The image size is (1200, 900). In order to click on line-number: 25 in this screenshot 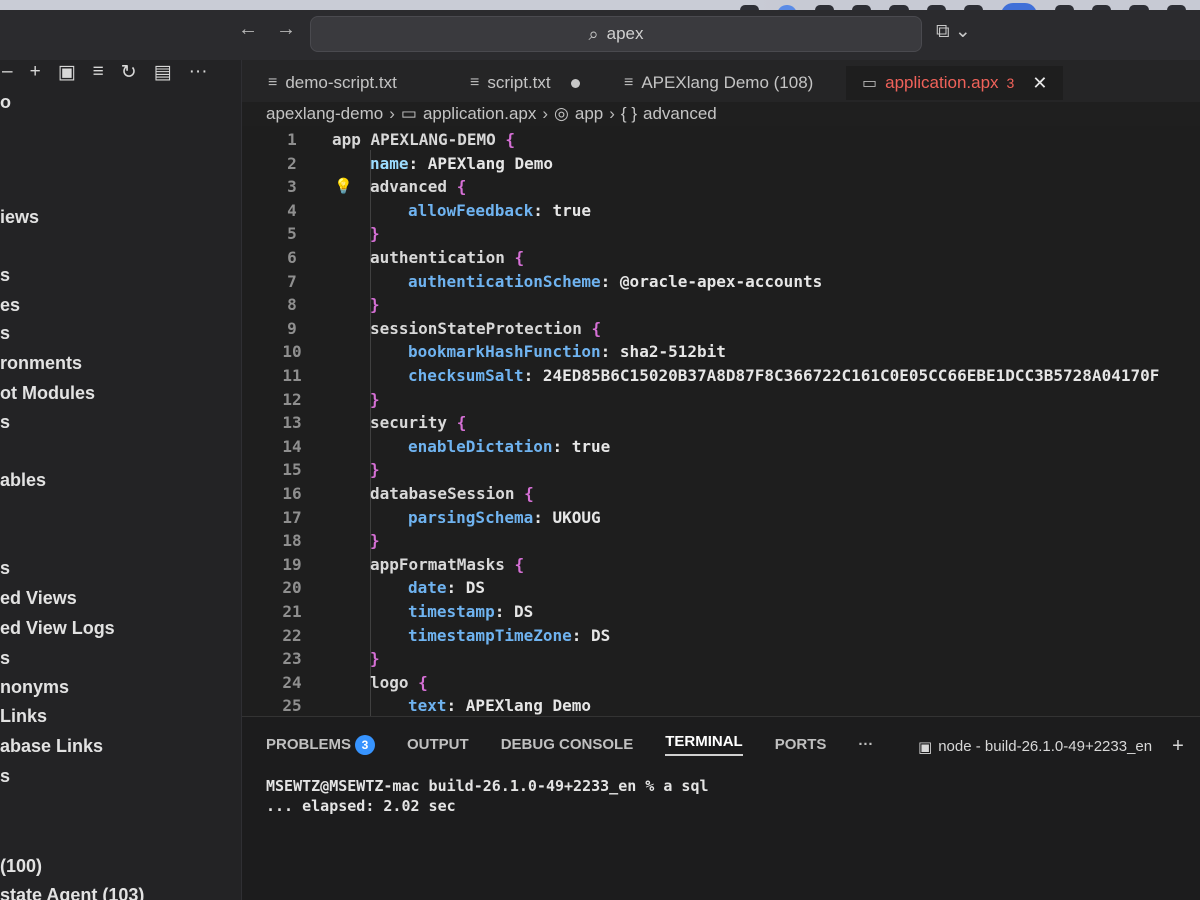, I will do `click(292, 706)`.